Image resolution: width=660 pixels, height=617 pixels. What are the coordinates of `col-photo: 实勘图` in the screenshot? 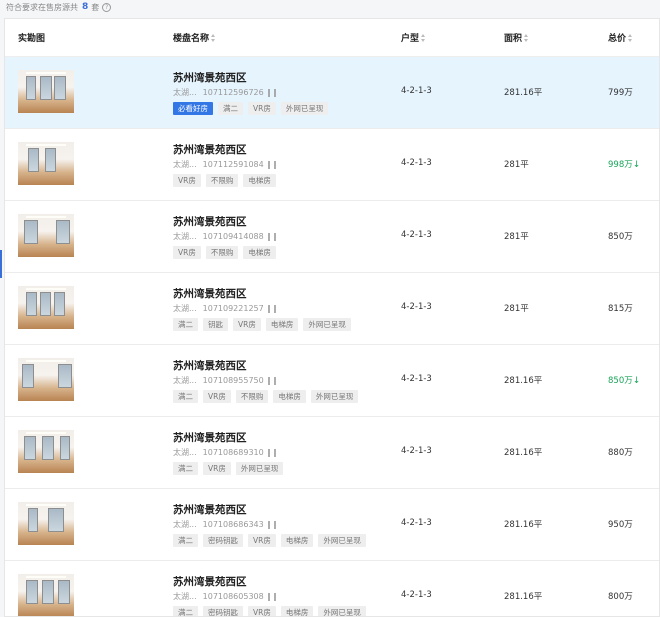 It's located at (31, 37).